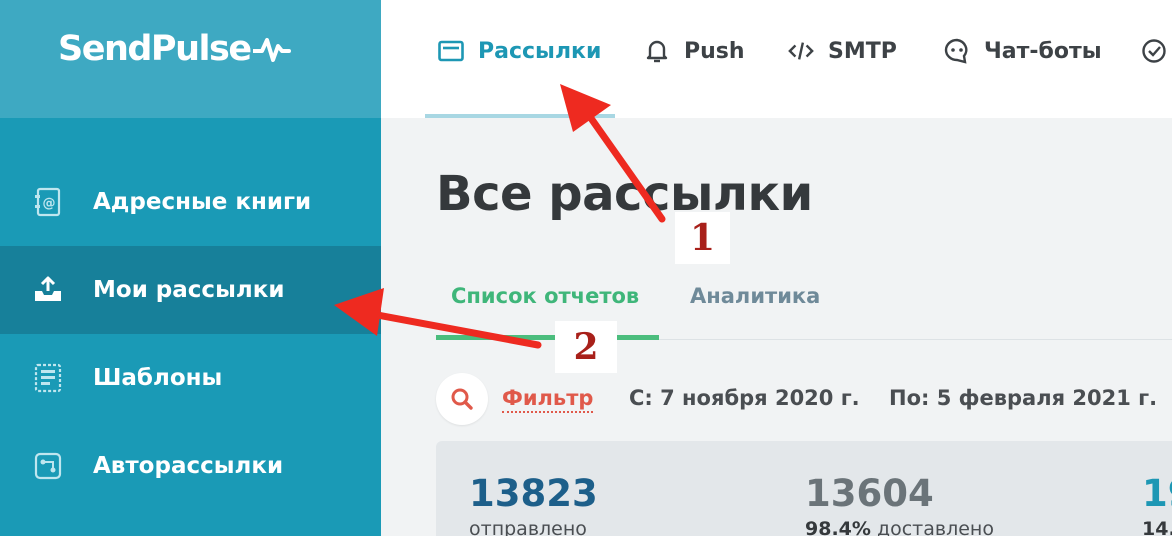 This screenshot has width=1172, height=536. What do you see at coordinates (500, 216) in the screenshot?
I see `annotation-arrows` at bounding box center [500, 216].